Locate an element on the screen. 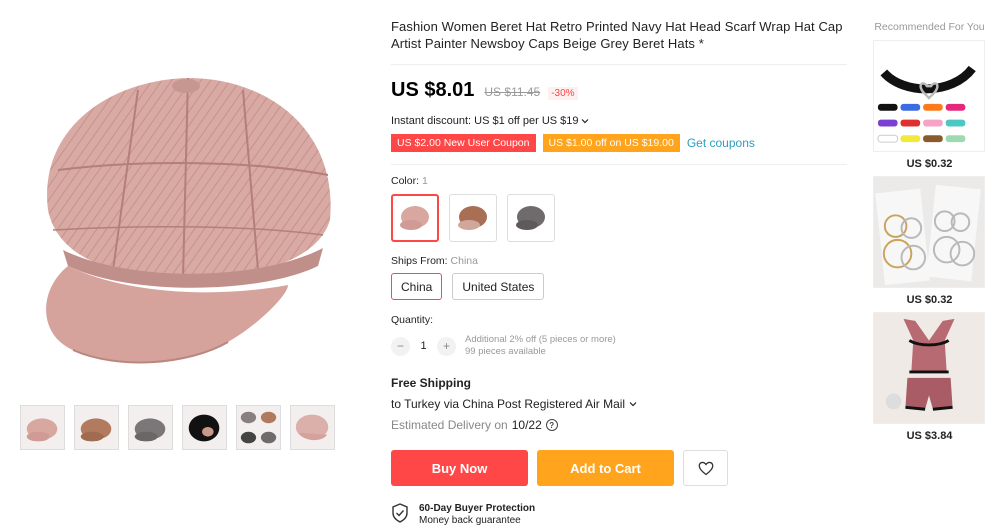 This screenshot has height=530, width=1000. satin-pajamas-image is located at coordinates (929, 368).